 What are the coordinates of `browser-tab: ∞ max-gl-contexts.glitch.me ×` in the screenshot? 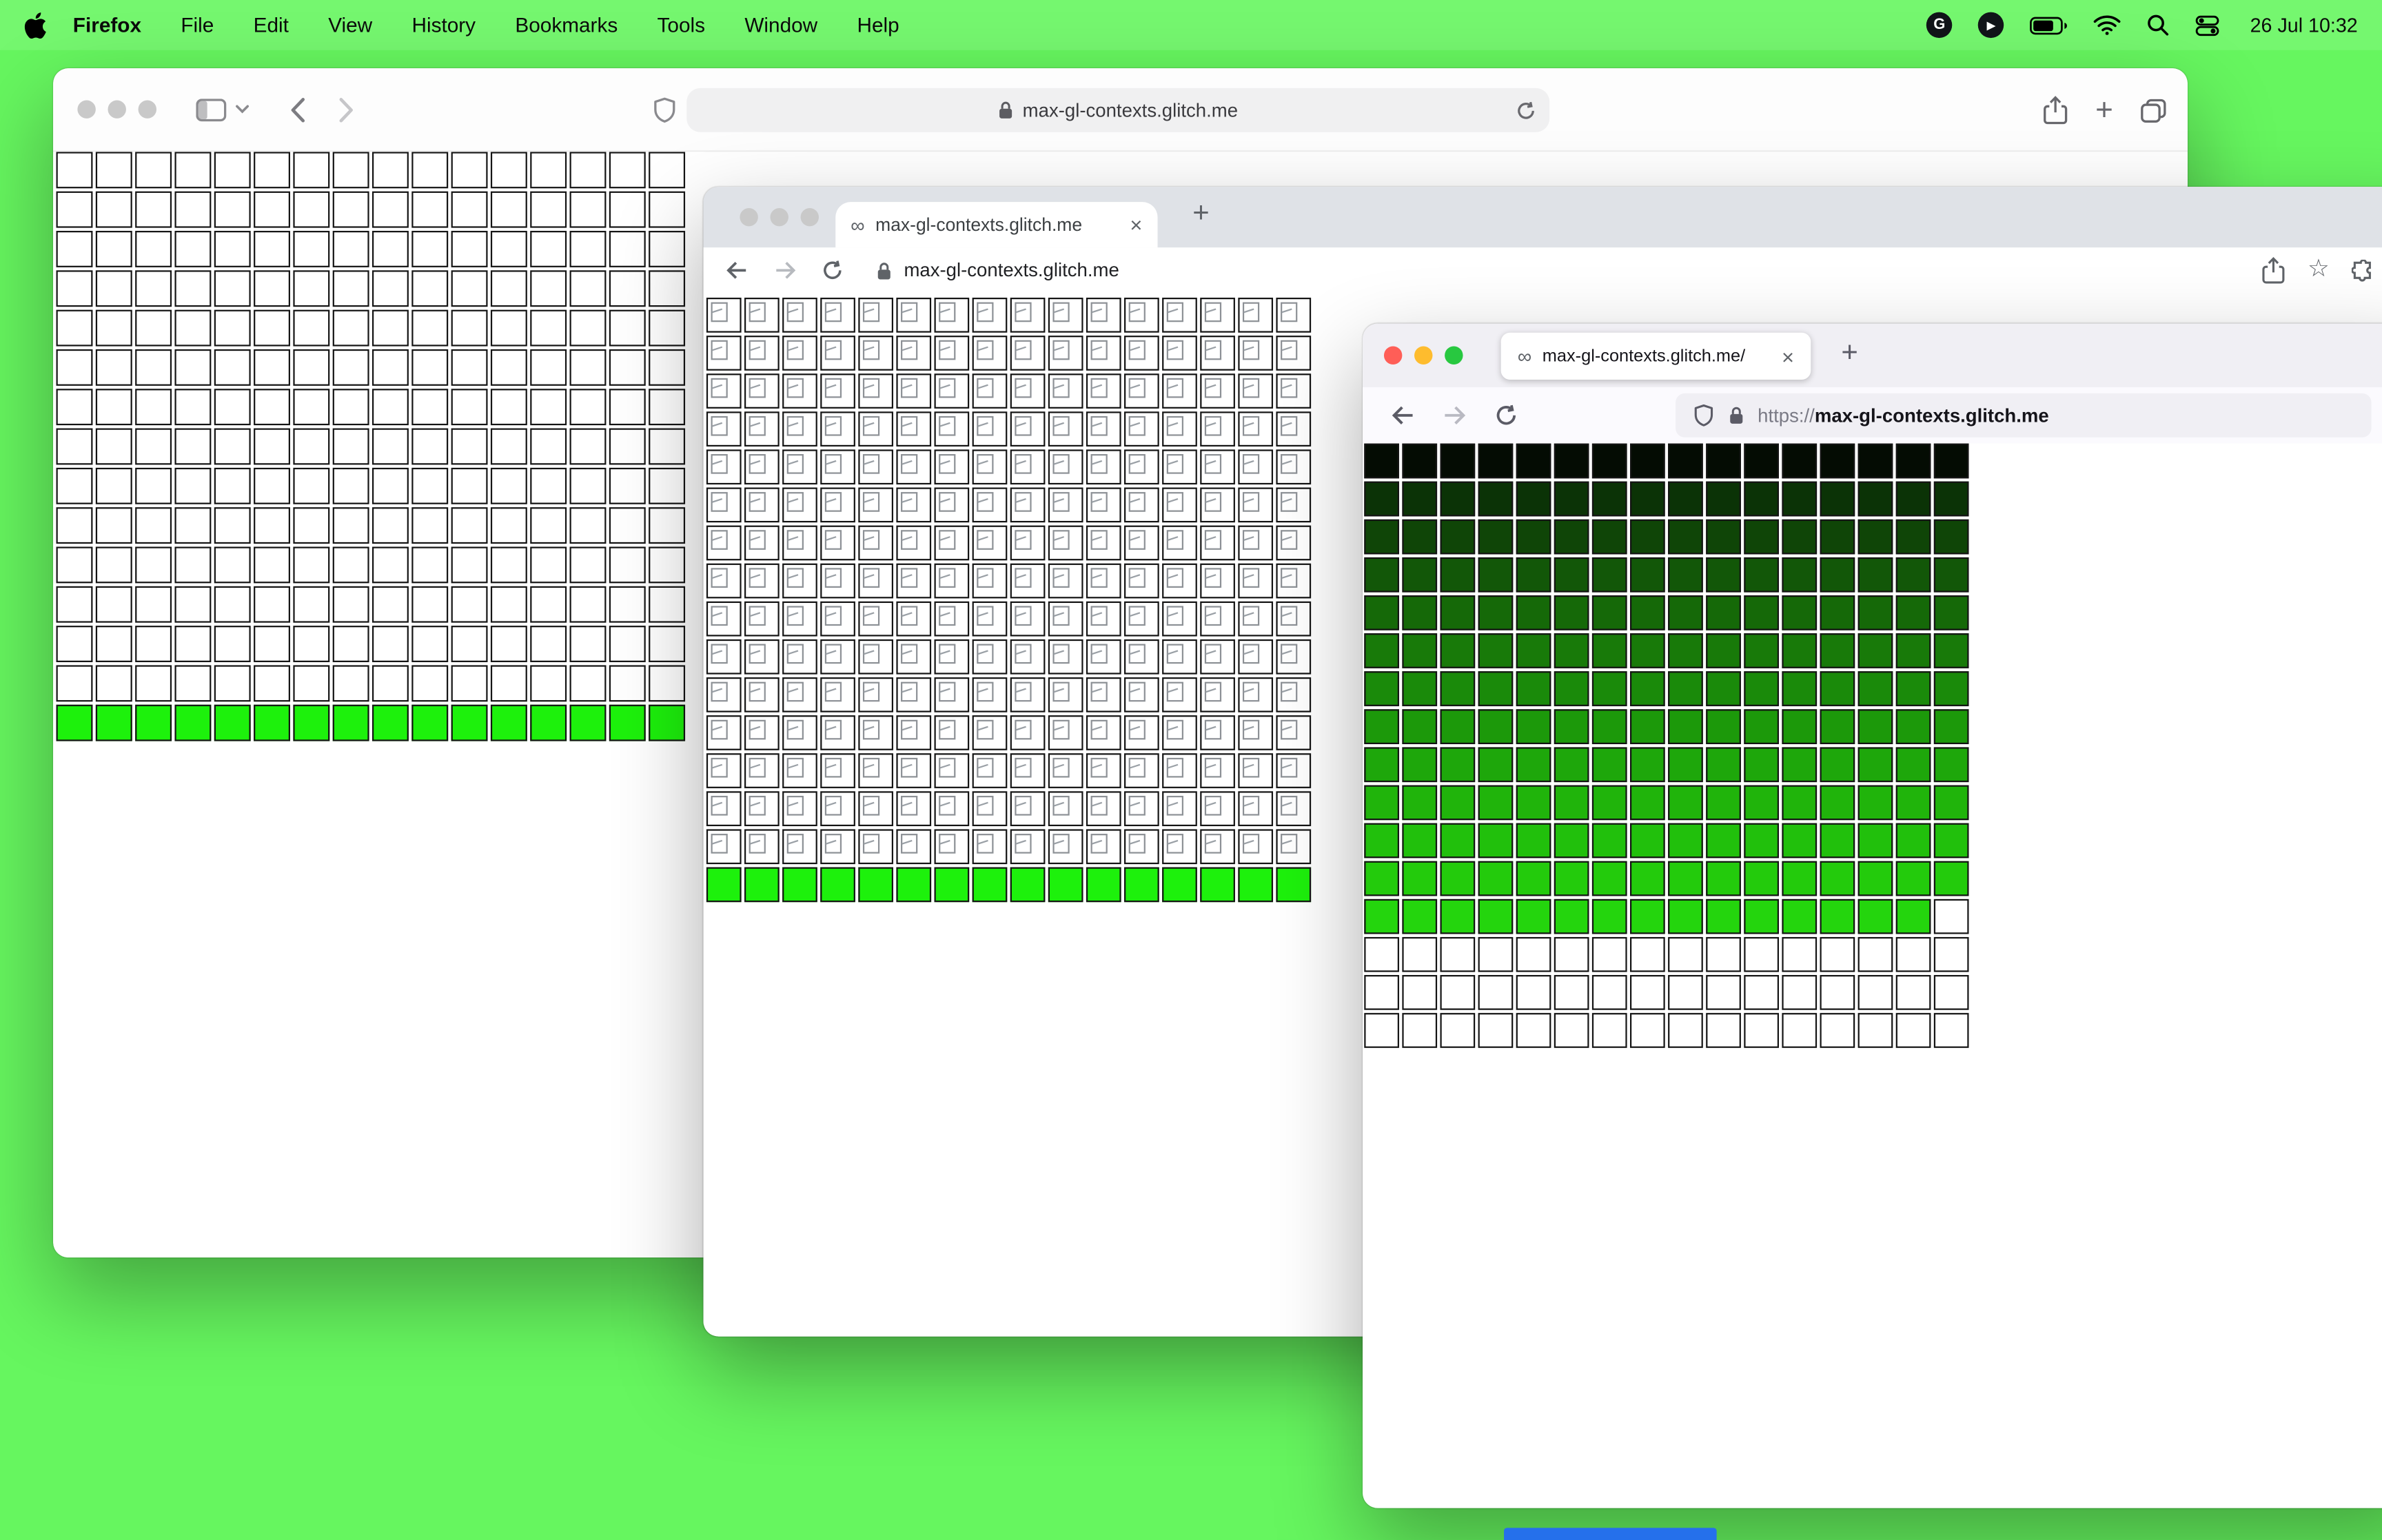 It's located at (996, 225).